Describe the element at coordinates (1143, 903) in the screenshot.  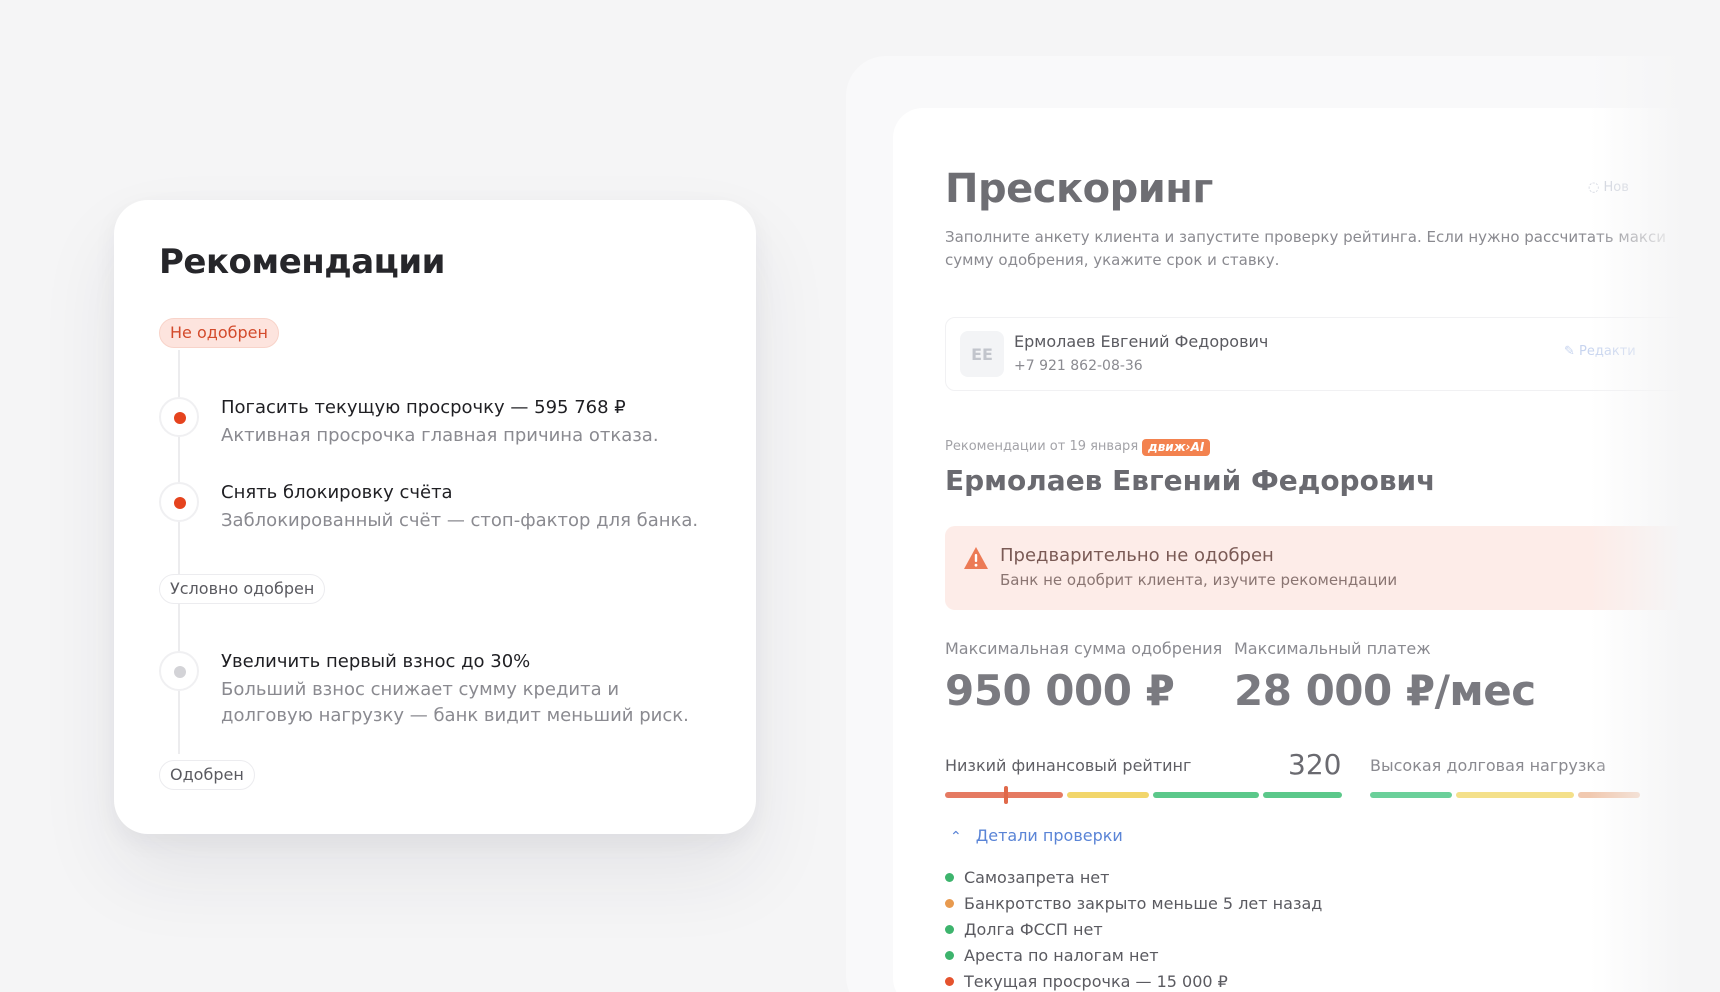
I see `check-text: Банкротство закрыто меньше 5 лет назад` at that location.